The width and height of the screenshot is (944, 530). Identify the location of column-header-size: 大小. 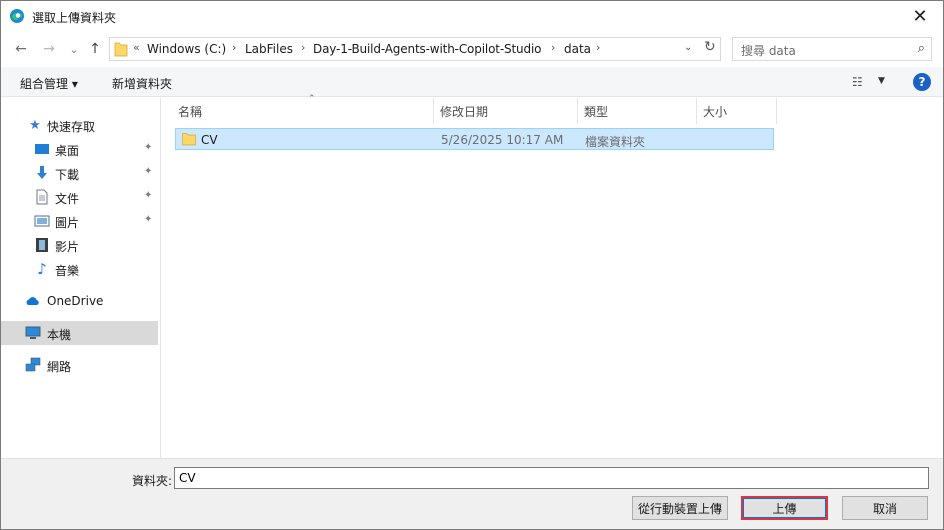
(737, 111).